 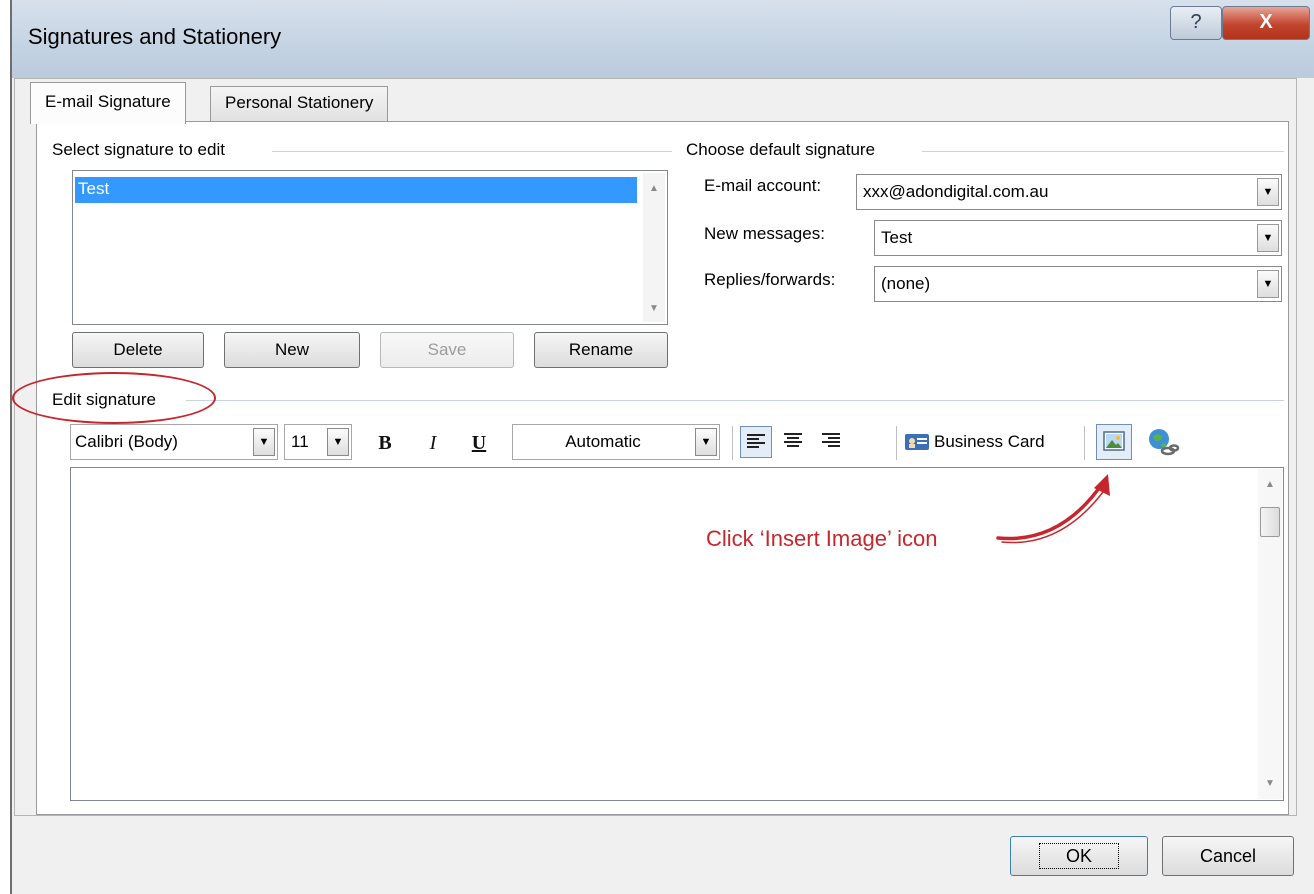 What do you see at coordinates (1078, 284) in the screenshot?
I see `replies-forwards-select: (none) ▼` at bounding box center [1078, 284].